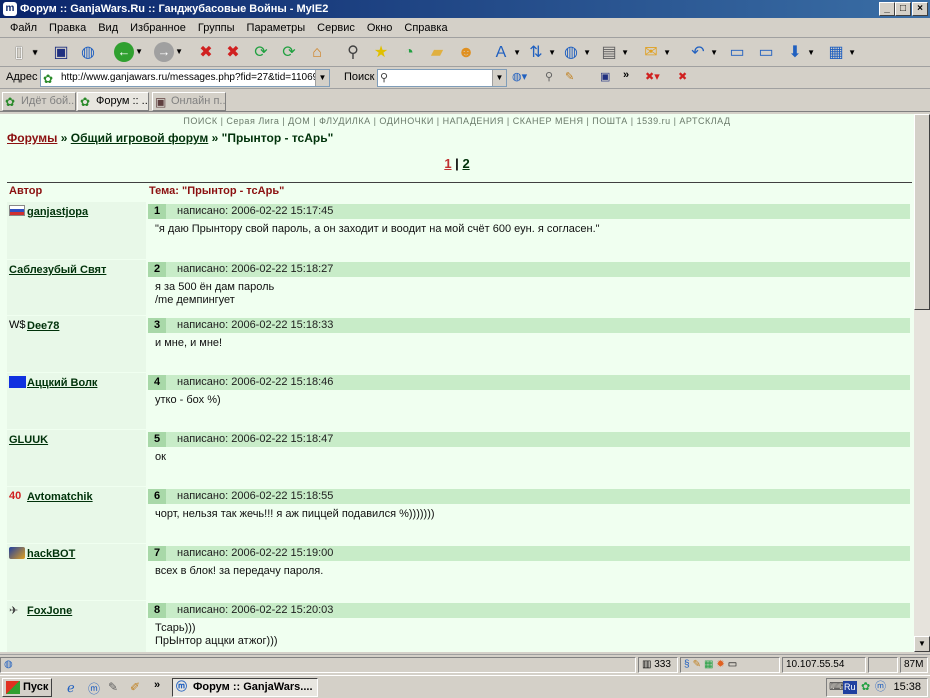 The width and height of the screenshot is (930, 698). Describe the element at coordinates (140, 138) in the screenshot. I see `breadcrumb-section-link: Общий игровой форум` at that location.